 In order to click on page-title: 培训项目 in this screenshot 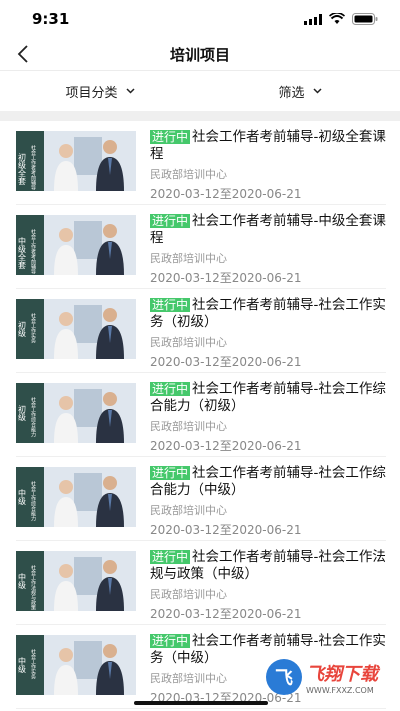, I will do `click(199, 54)`.